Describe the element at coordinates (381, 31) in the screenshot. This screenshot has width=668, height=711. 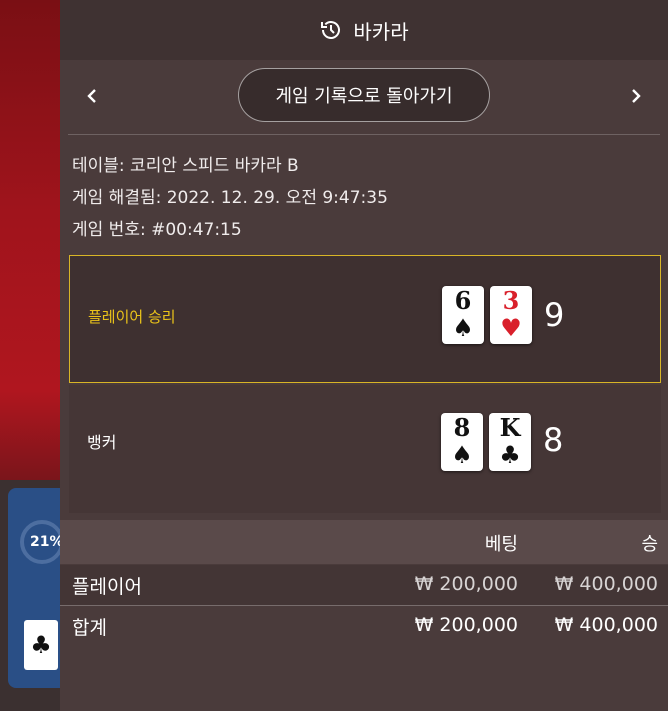
I see `page-title: 바카라` at that location.